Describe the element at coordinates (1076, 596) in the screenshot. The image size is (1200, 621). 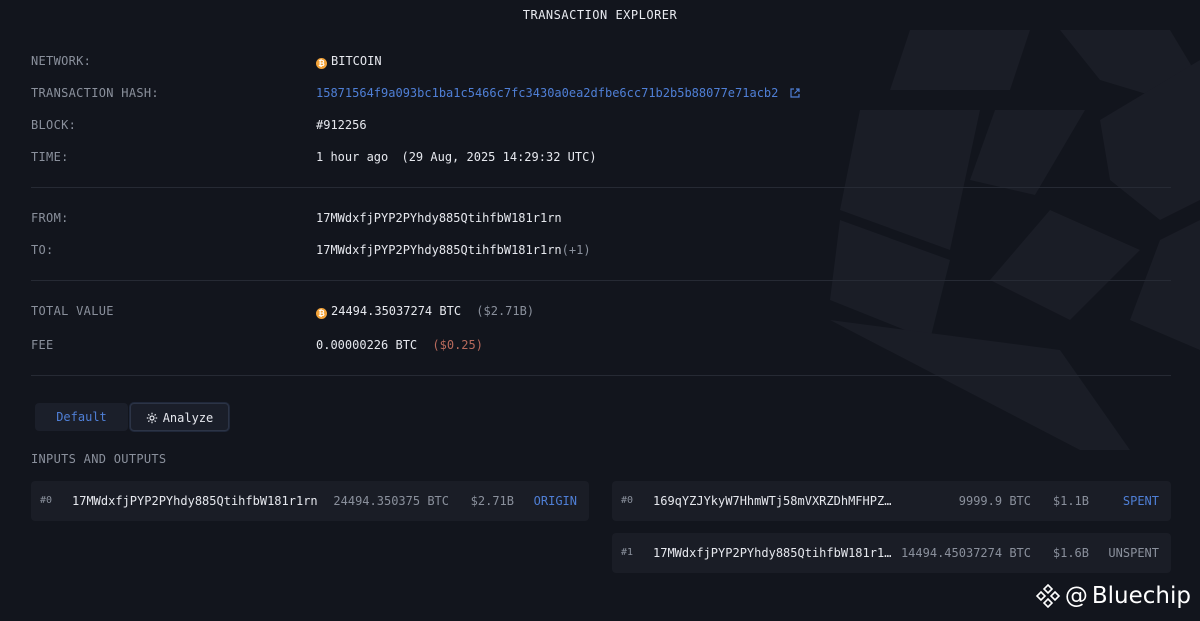
I see `brand-at: @` at that location.